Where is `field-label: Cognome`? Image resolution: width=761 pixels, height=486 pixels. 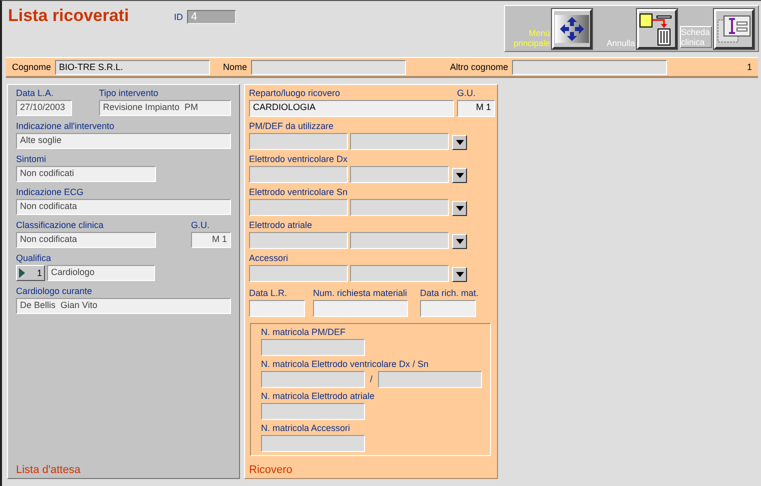 field-label: Cognome is located at coordinates (32, 67).